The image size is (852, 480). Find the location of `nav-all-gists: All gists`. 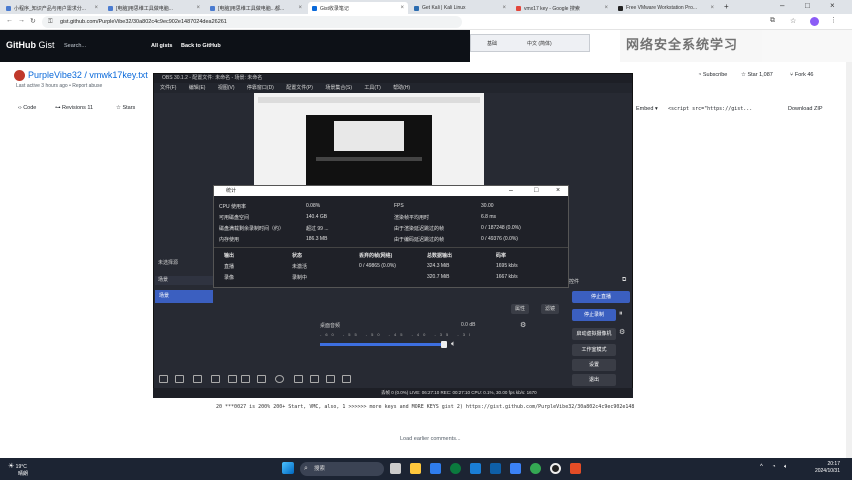

nav-all-gists: All gists is located at coordinates (161, 46).